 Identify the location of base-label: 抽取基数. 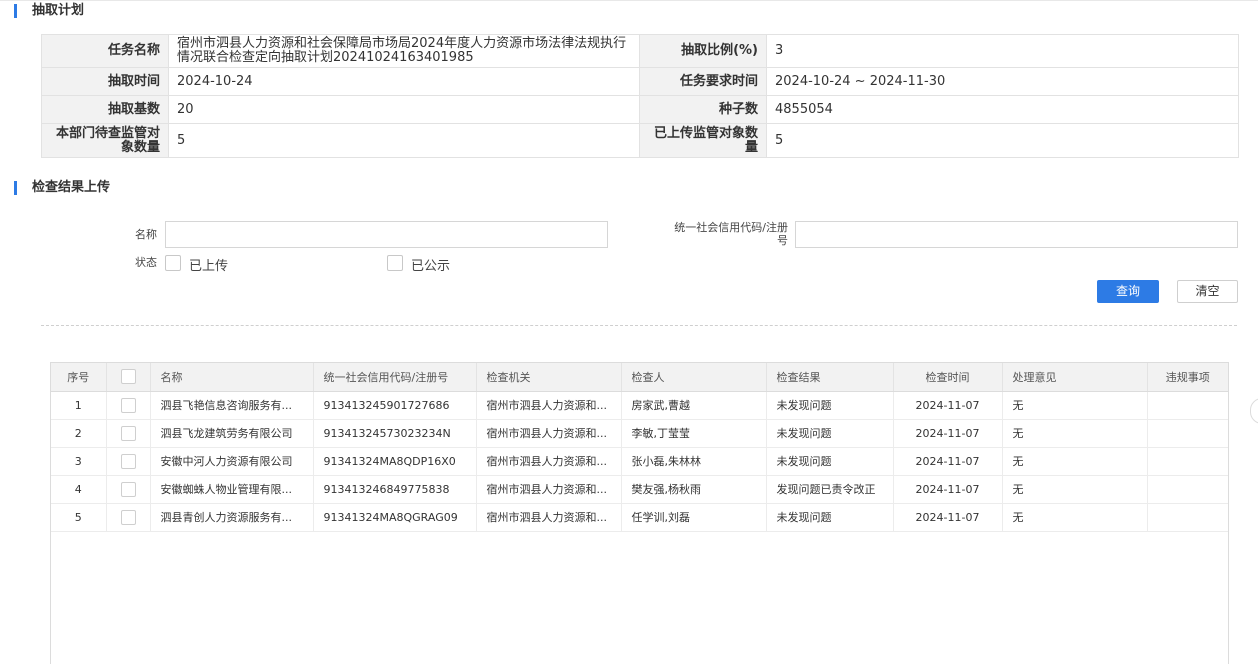
(105, 109).